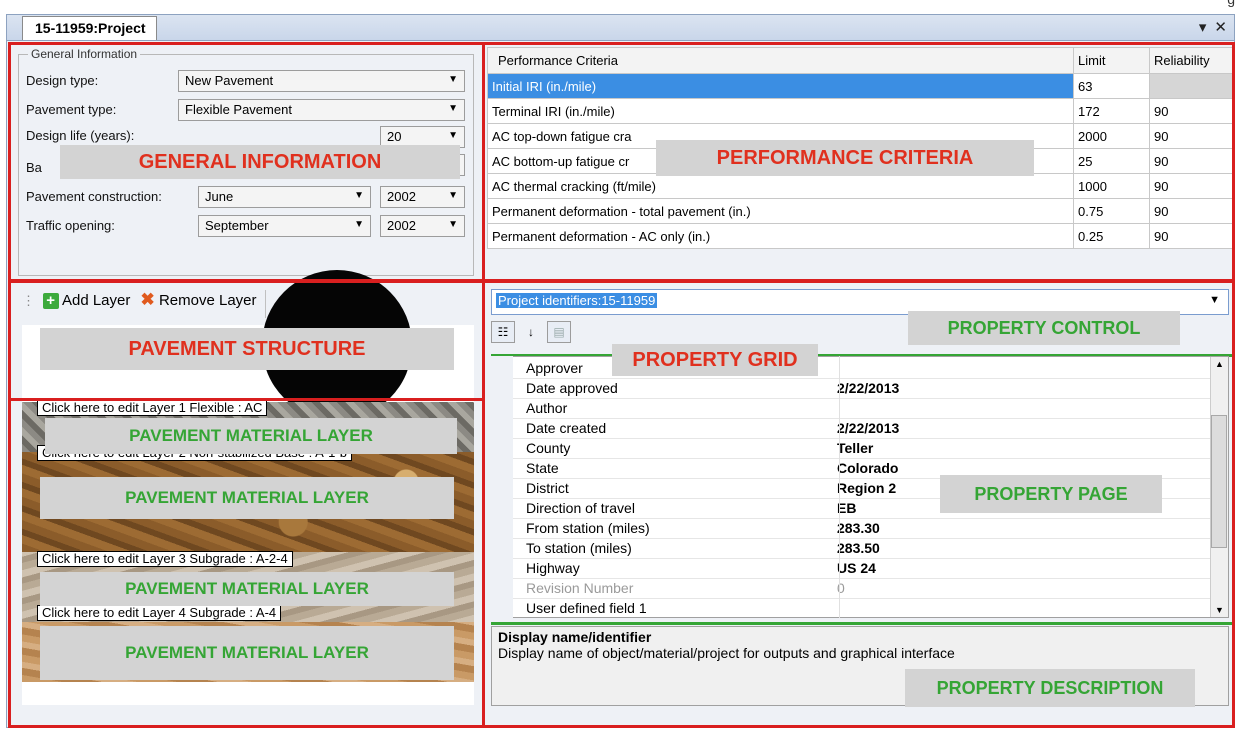 The height and width of the screenshot is (730, 1241). What do you see at coordinates (1209, 27) in the screenshot?
I see `tab-tools: ▾ ✕` at bounding box center [1209, 27].